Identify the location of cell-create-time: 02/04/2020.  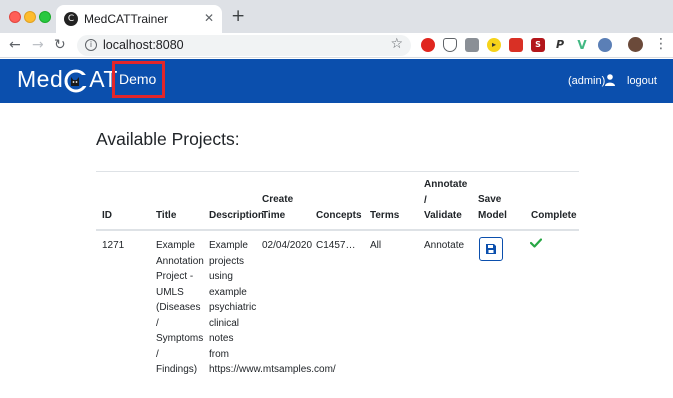
(287, 246).